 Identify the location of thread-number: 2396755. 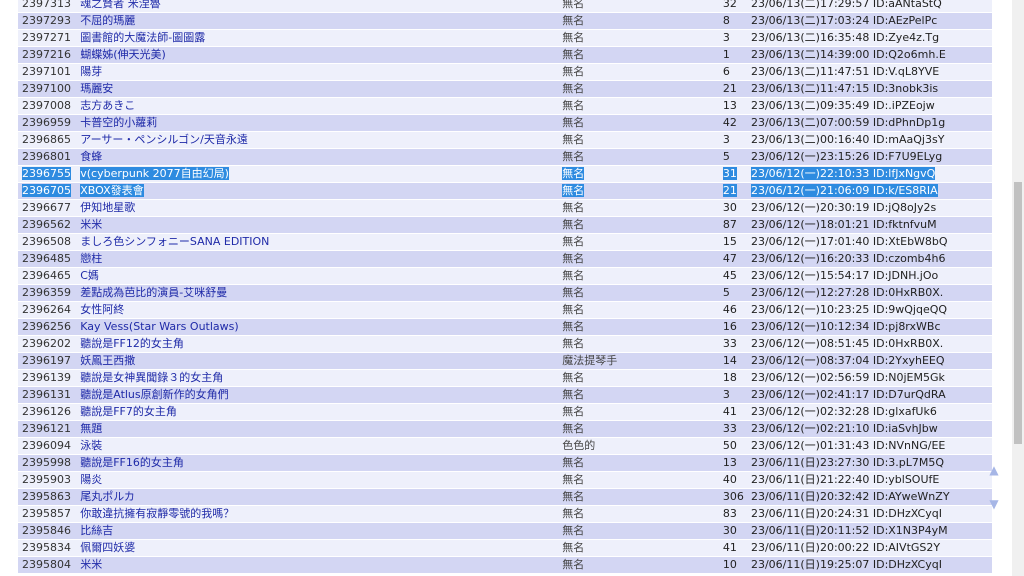
(46, 173).